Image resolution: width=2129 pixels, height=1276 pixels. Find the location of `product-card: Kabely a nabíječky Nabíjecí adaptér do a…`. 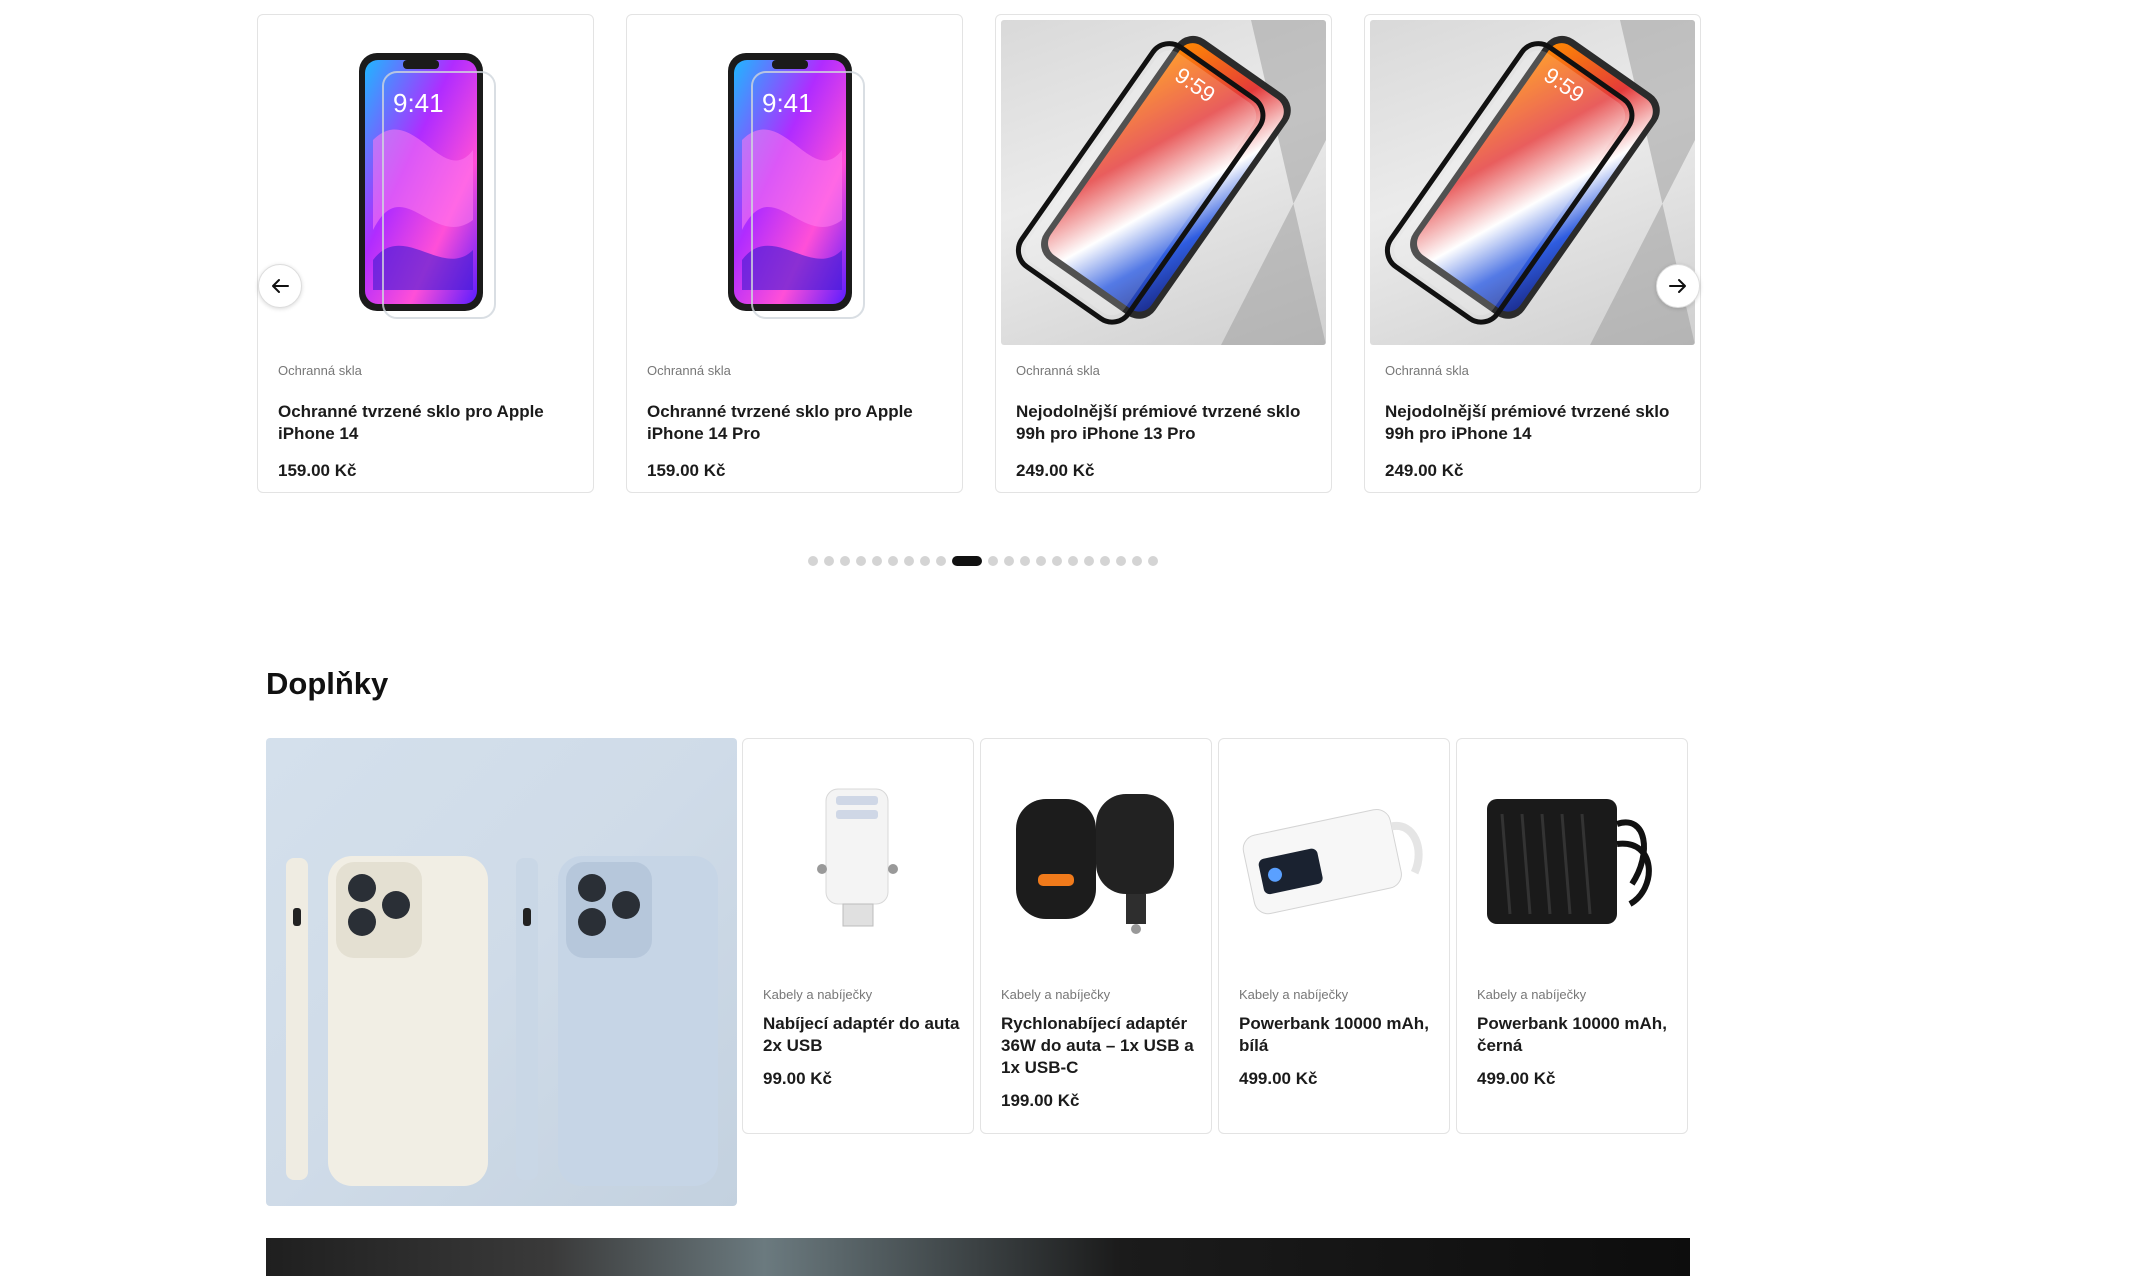

product-card: Kabely a nabíječky Nabíjecí adaptér do a… is located at coordinates (858, 936).